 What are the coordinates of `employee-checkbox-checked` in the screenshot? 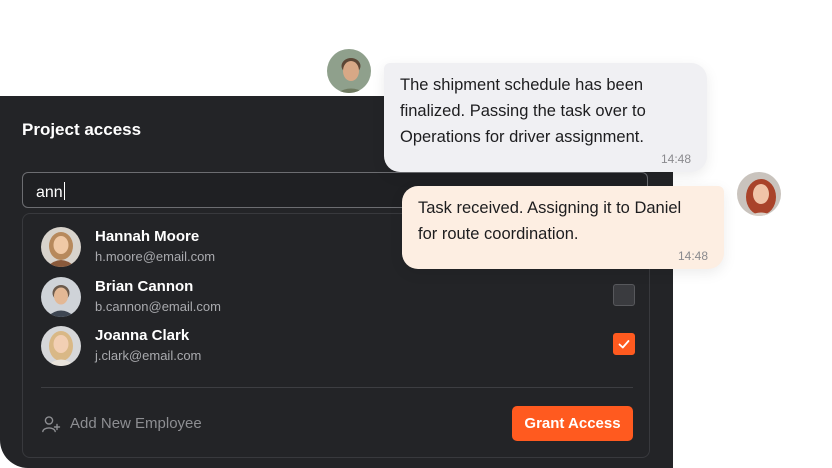 It's located at (624, 344).